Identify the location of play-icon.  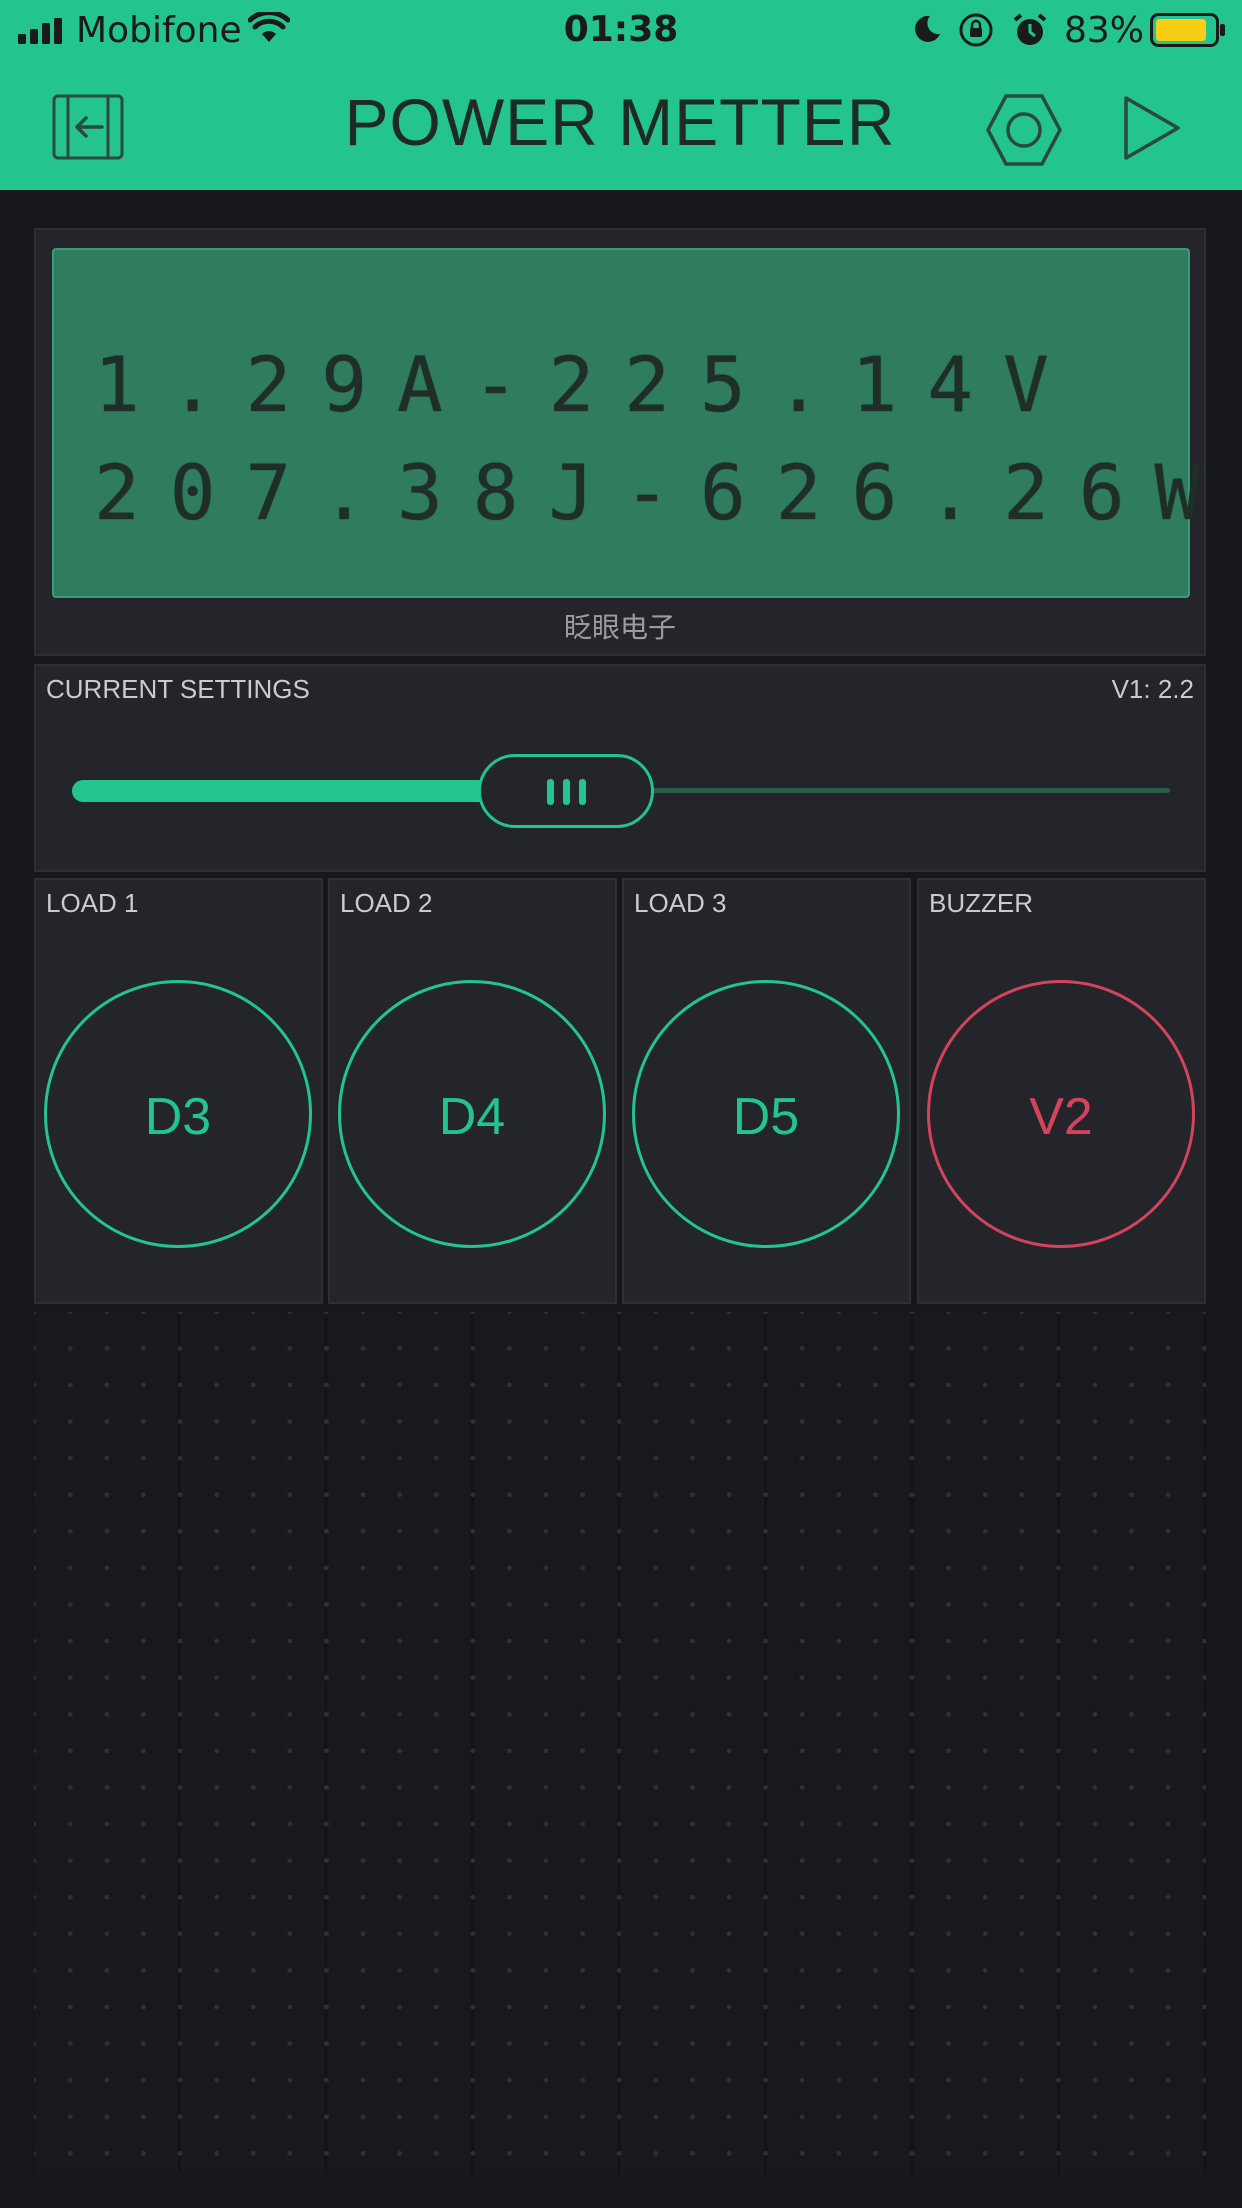
(1152, 128).